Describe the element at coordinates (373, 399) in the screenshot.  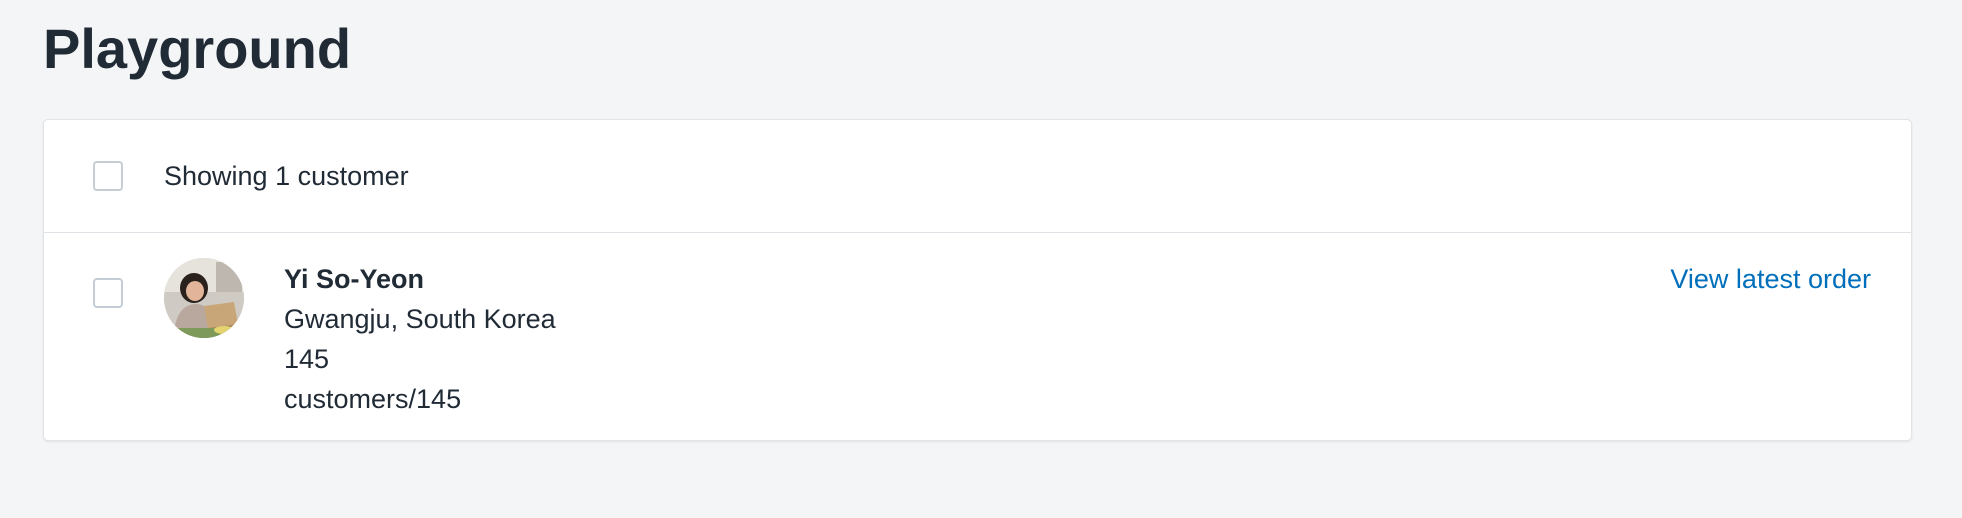
I see `customer-url: customers/145` at that location.